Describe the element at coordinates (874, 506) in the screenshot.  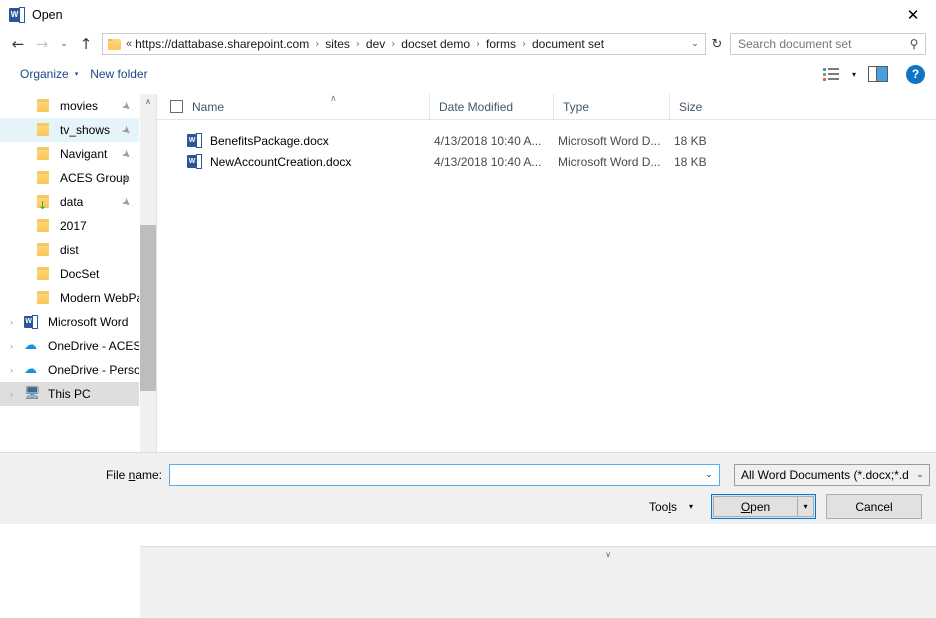
I see `cancel-button: Cancel` at that location.